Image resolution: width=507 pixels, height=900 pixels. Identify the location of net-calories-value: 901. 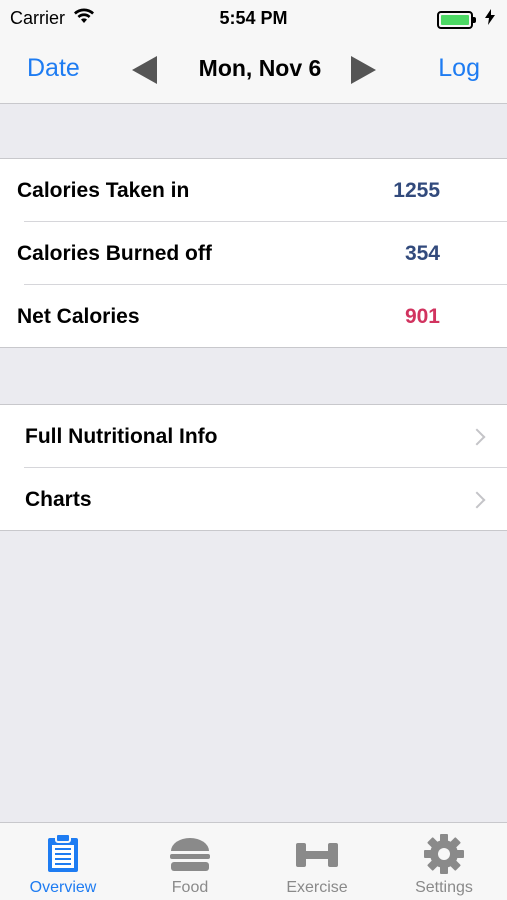
(422, 316).